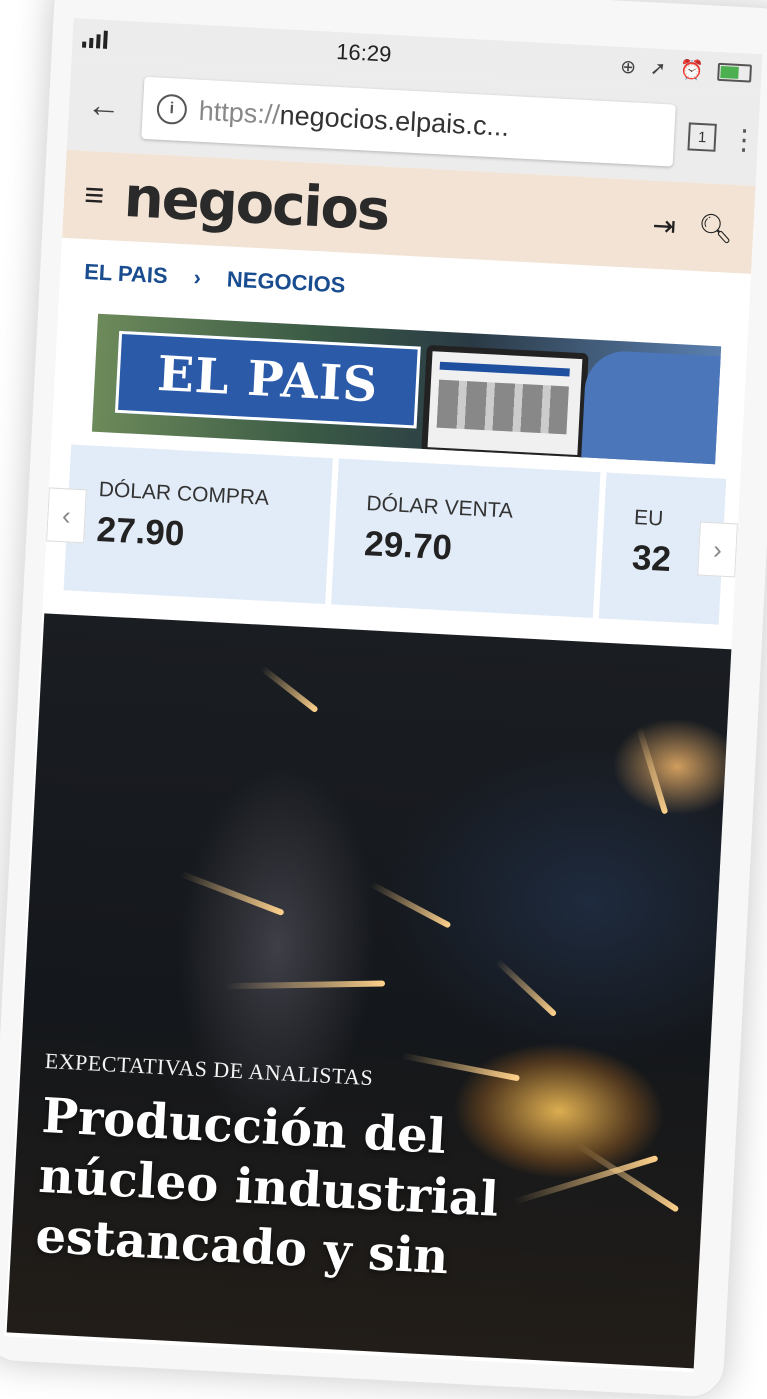 Image resolution: width=767 pixels, height=1399 pixels. Describe the element at coordinates (734, 72) in the screenshot. I see `battery-icon` at that location.